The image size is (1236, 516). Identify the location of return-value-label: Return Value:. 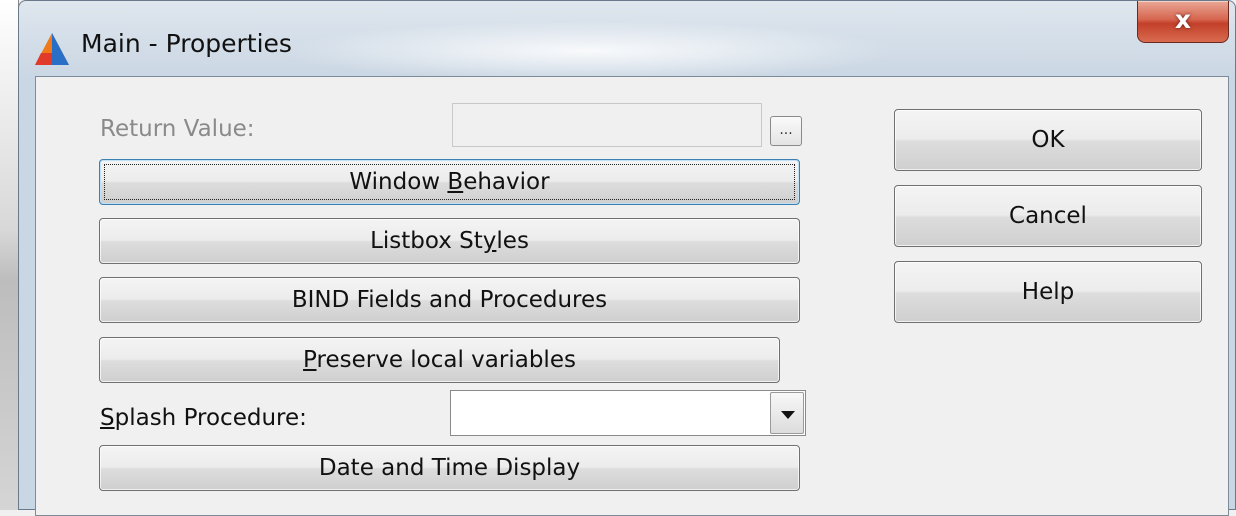
(177, 129).